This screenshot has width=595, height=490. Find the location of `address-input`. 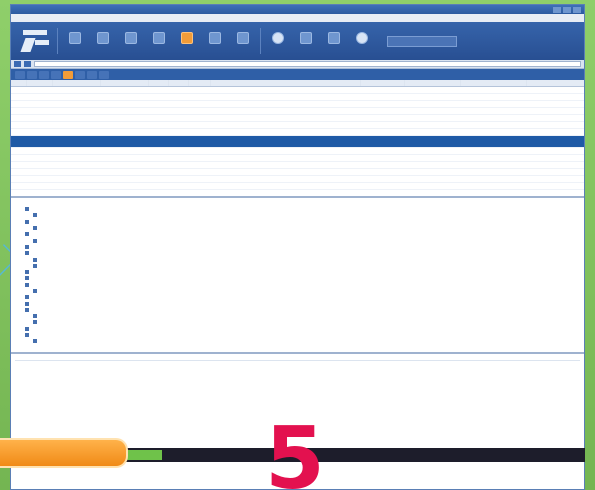

address-input is located at coordinates (307, 64).